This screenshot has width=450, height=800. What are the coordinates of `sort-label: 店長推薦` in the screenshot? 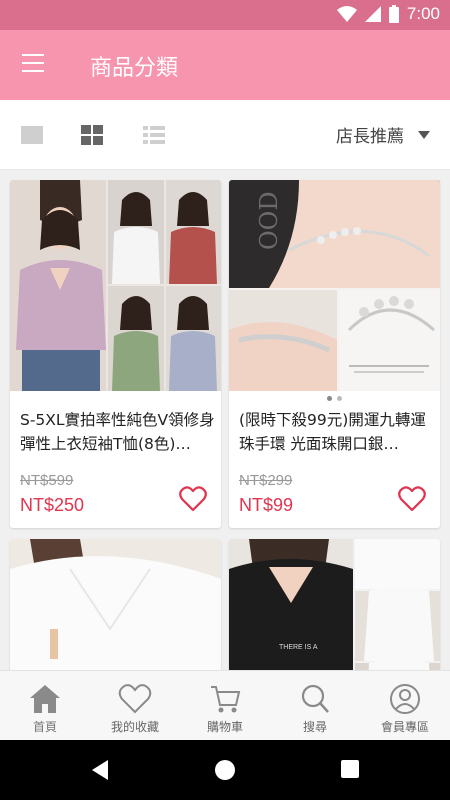 It's located at (370, 137).